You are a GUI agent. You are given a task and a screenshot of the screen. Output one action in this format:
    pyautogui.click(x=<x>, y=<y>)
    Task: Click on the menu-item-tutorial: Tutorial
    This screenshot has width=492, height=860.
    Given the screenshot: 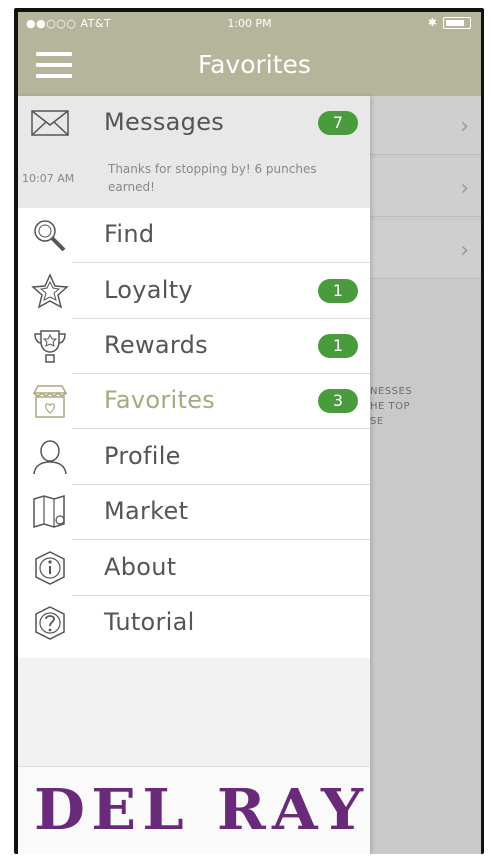 What is the action you would take?
    pyautogui.click(x=194, y=623)
    